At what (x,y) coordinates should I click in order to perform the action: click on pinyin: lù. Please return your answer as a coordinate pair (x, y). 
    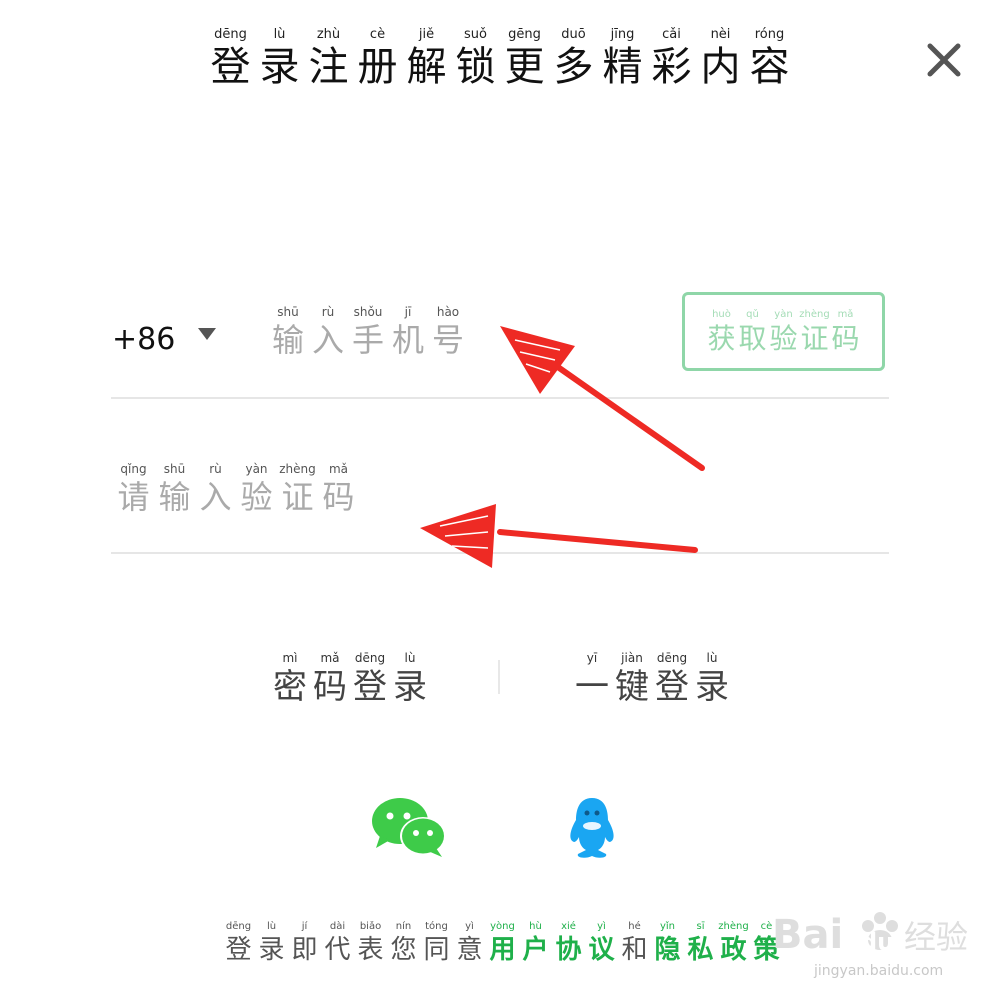
    Looking at the image, I should click on (712, 658).